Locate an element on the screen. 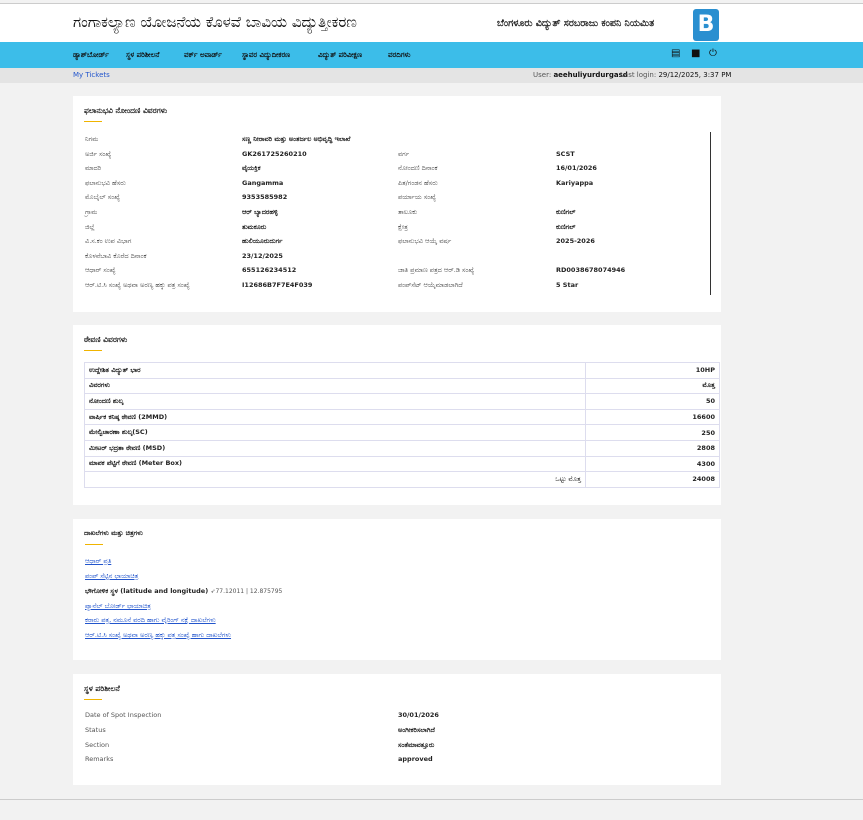  nav-dashboard: ಡ್ಯಾಶ್‌ಬೋರ್ಡ್ is located at coordinates (91, 55).